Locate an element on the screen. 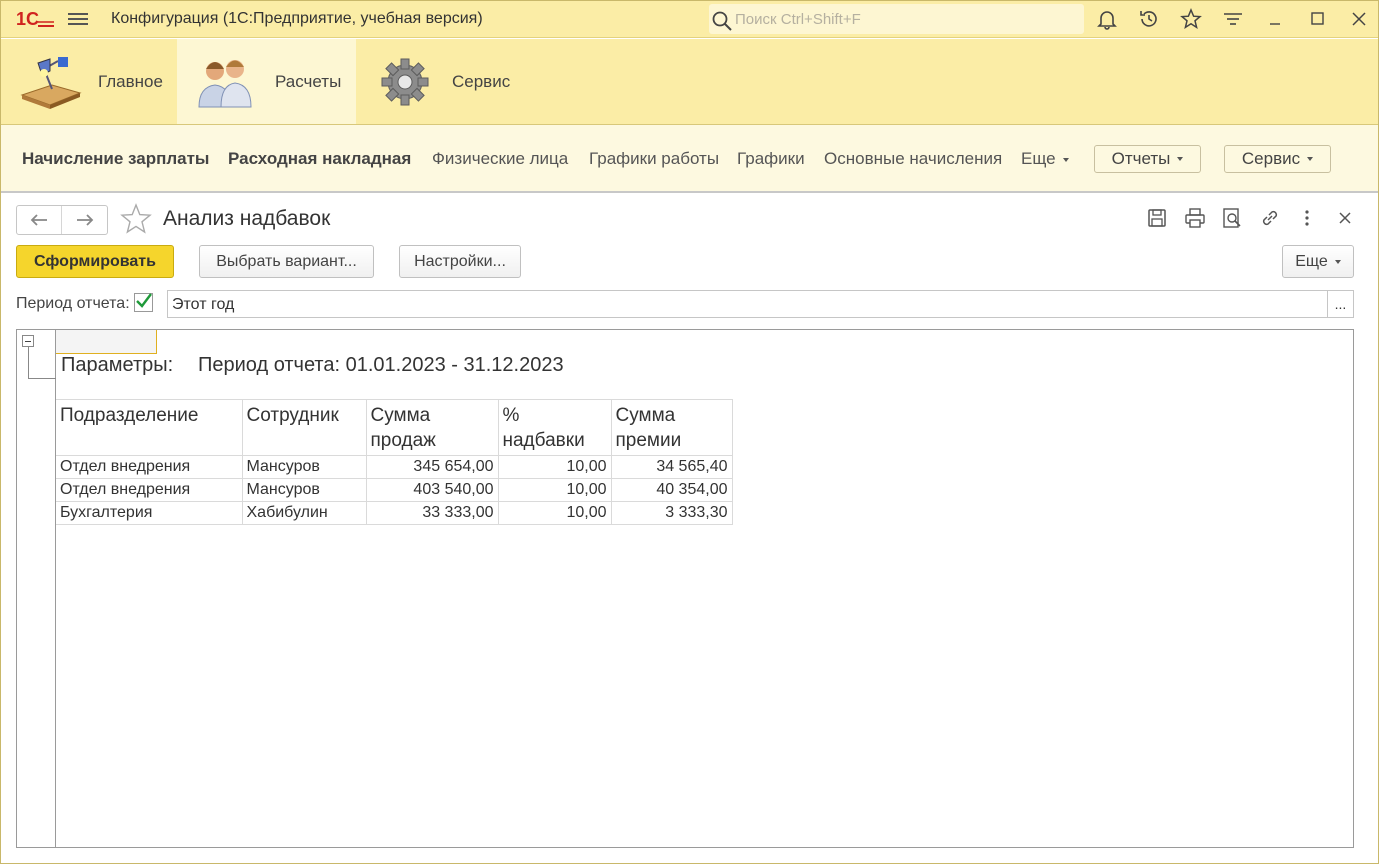 The image size is (1379, 864). link-individuals: Физические лица is located at coordinates (500, 159).